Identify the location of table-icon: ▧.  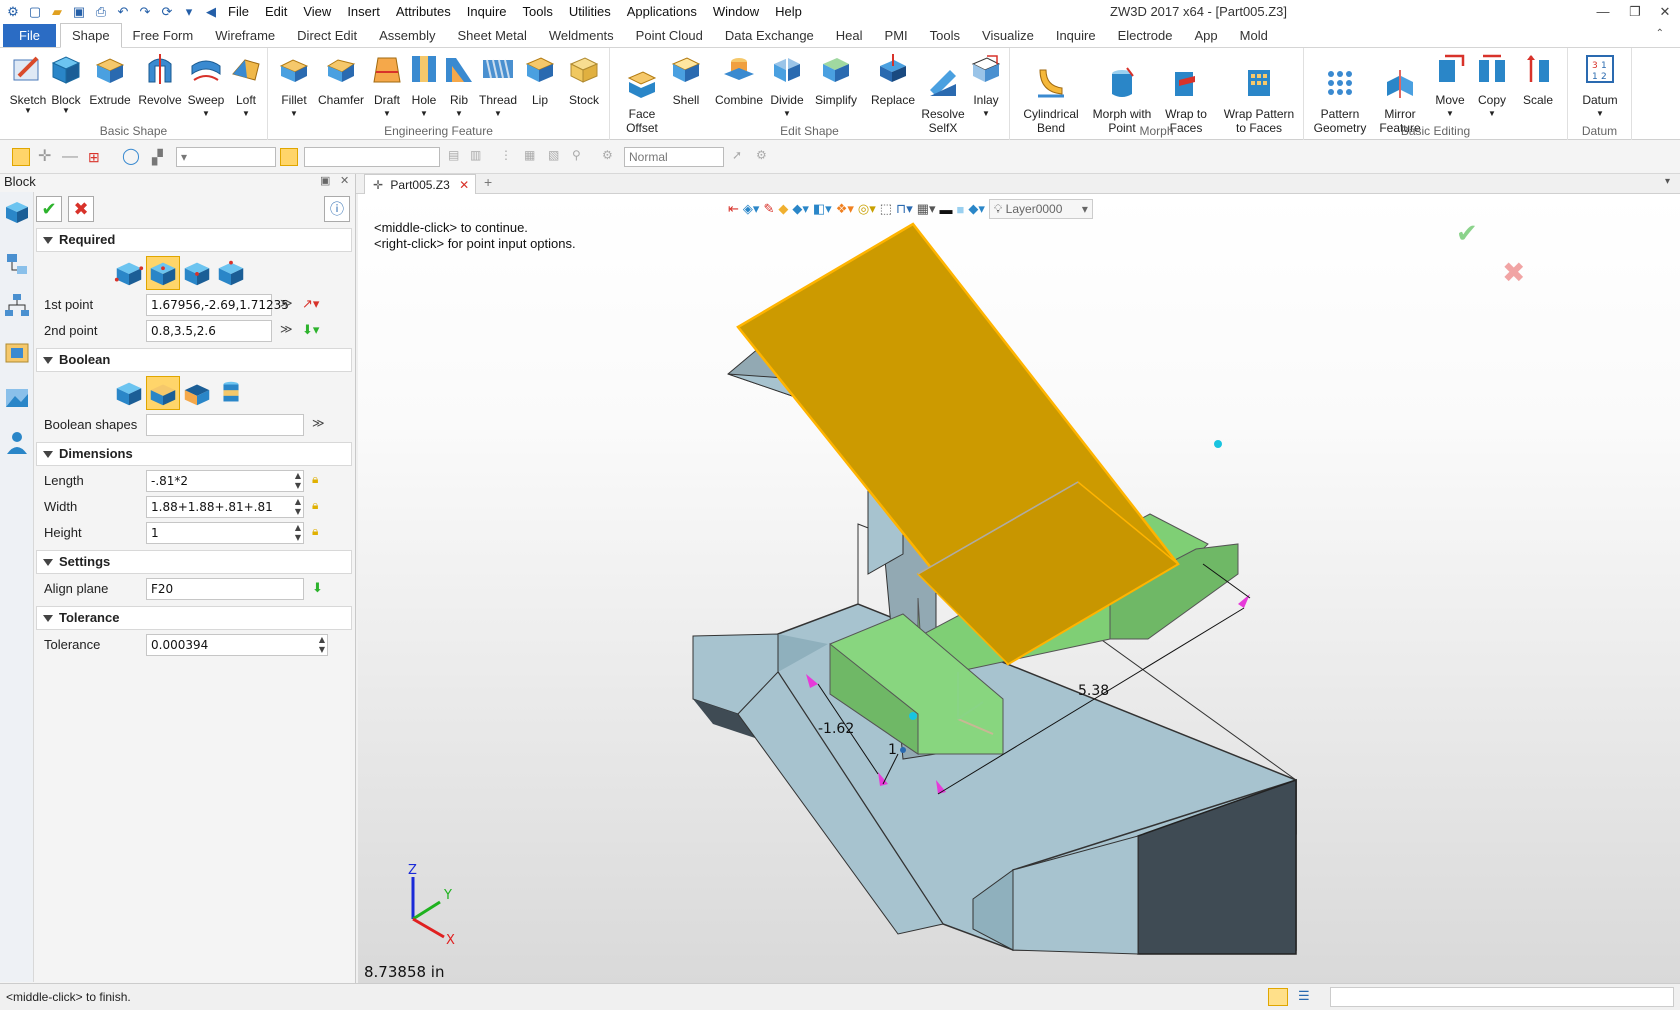
(557, 157).